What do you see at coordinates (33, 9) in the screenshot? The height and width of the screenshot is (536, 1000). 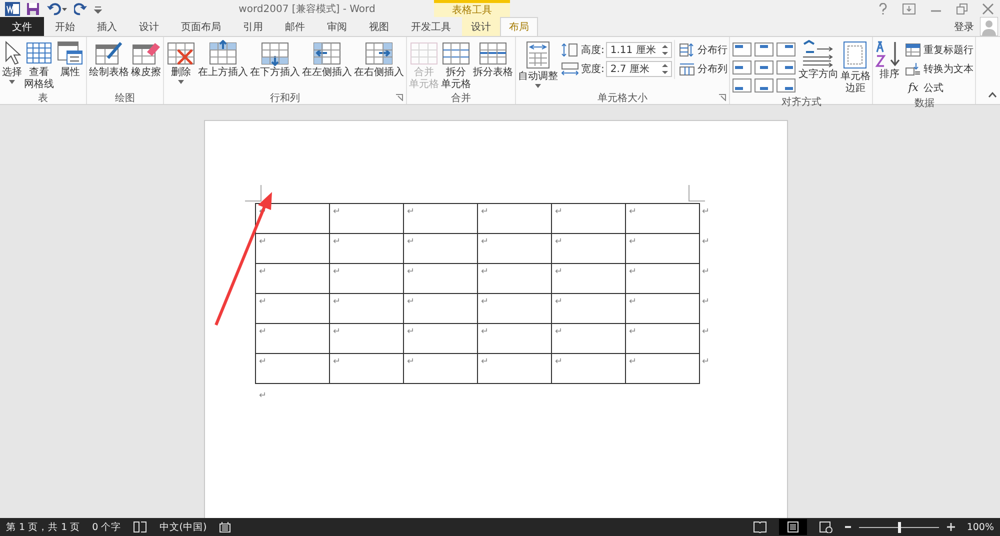 I see `save-icon` at bounding box center [33, 9].